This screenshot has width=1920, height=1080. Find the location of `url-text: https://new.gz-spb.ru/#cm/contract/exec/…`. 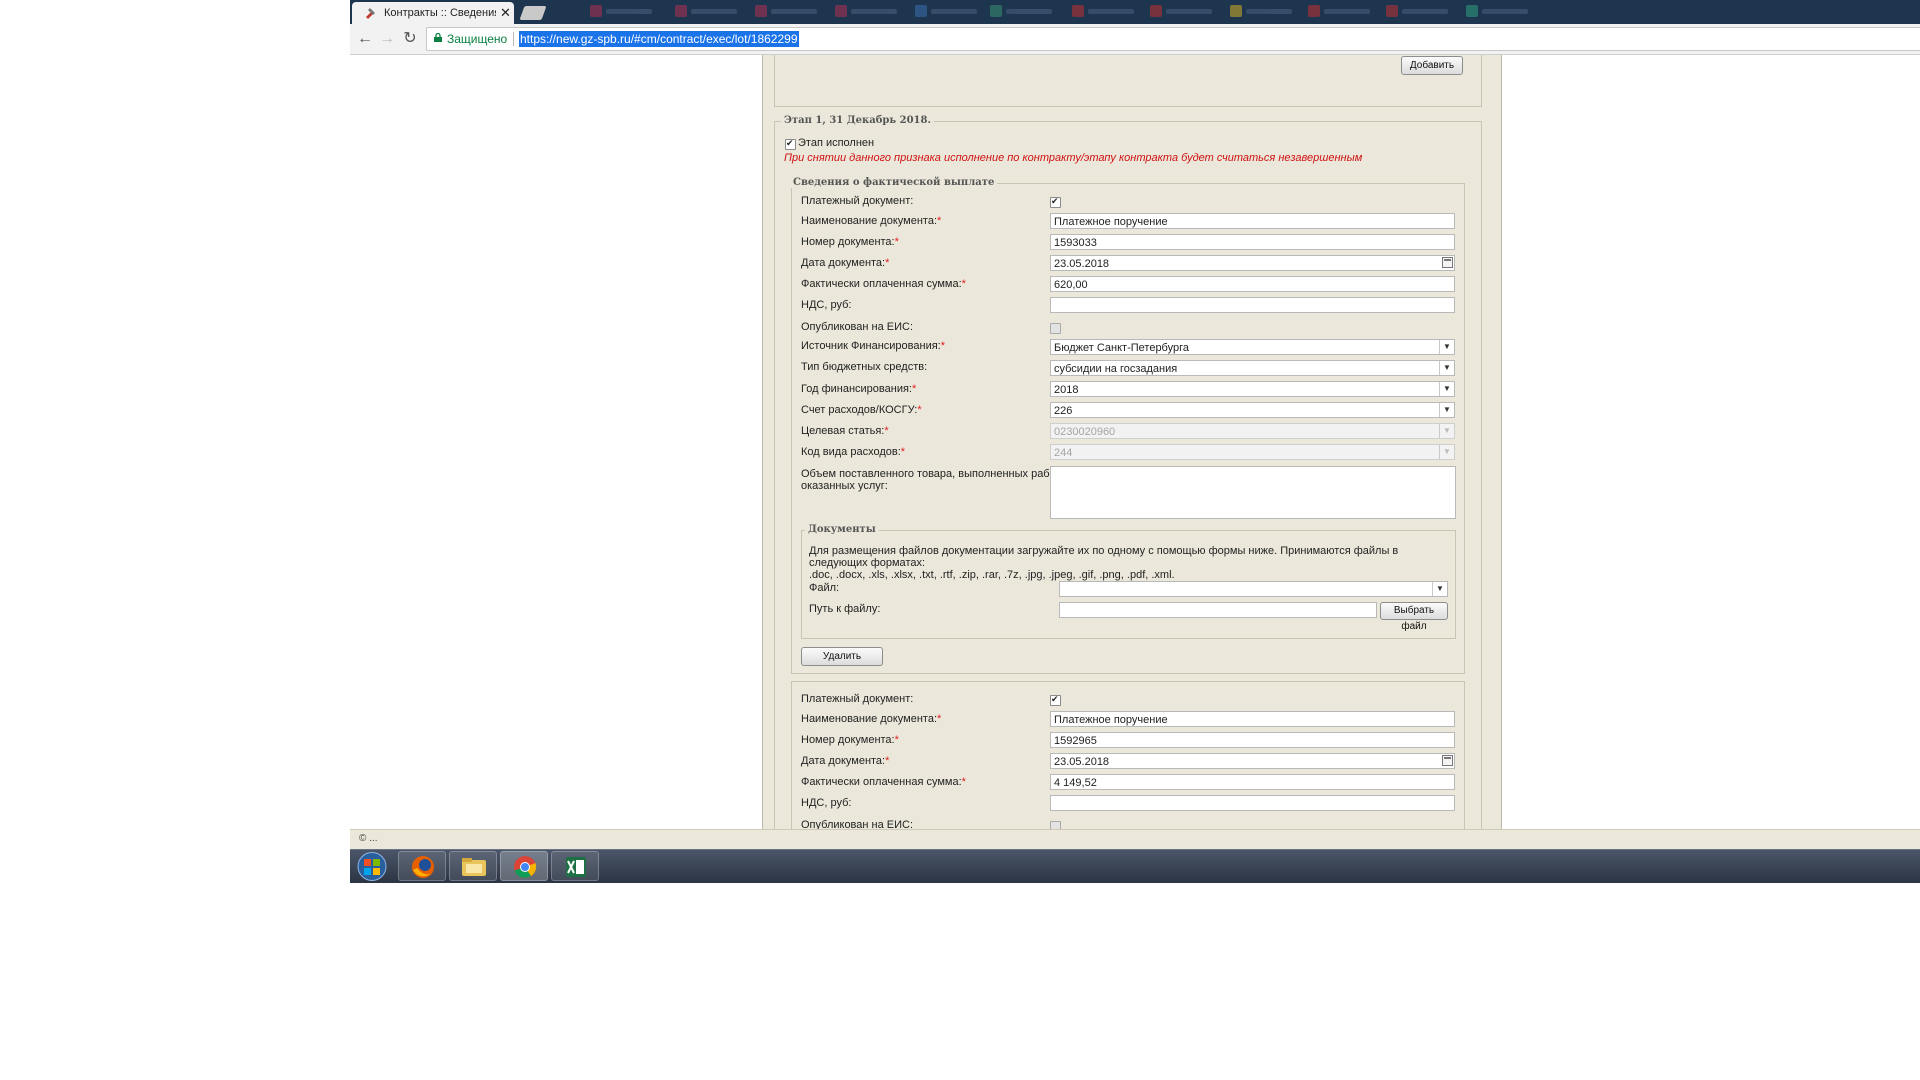

url-text: https://new.gz-spb.ru/#cm/contract/exec/… is located at coordinates (659, 39).